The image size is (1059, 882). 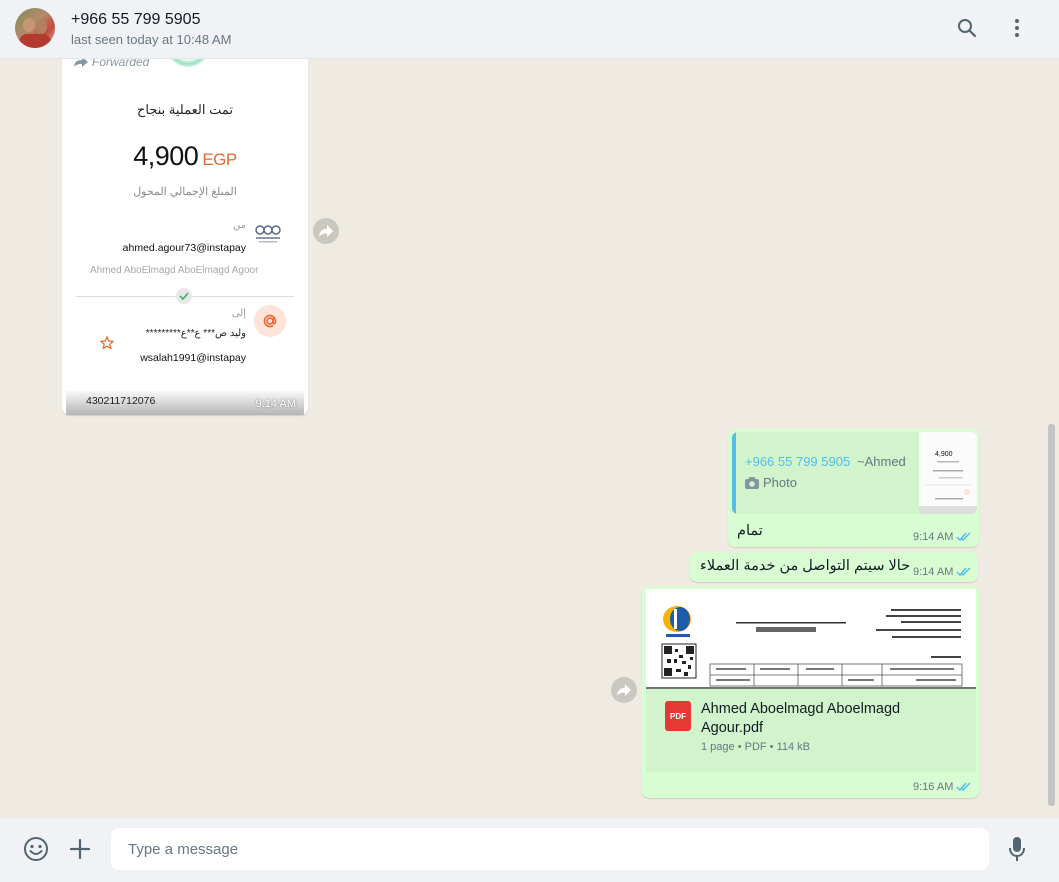 I want to click on quoted-thumbnail: 4,900, so click(x=948, y=473).